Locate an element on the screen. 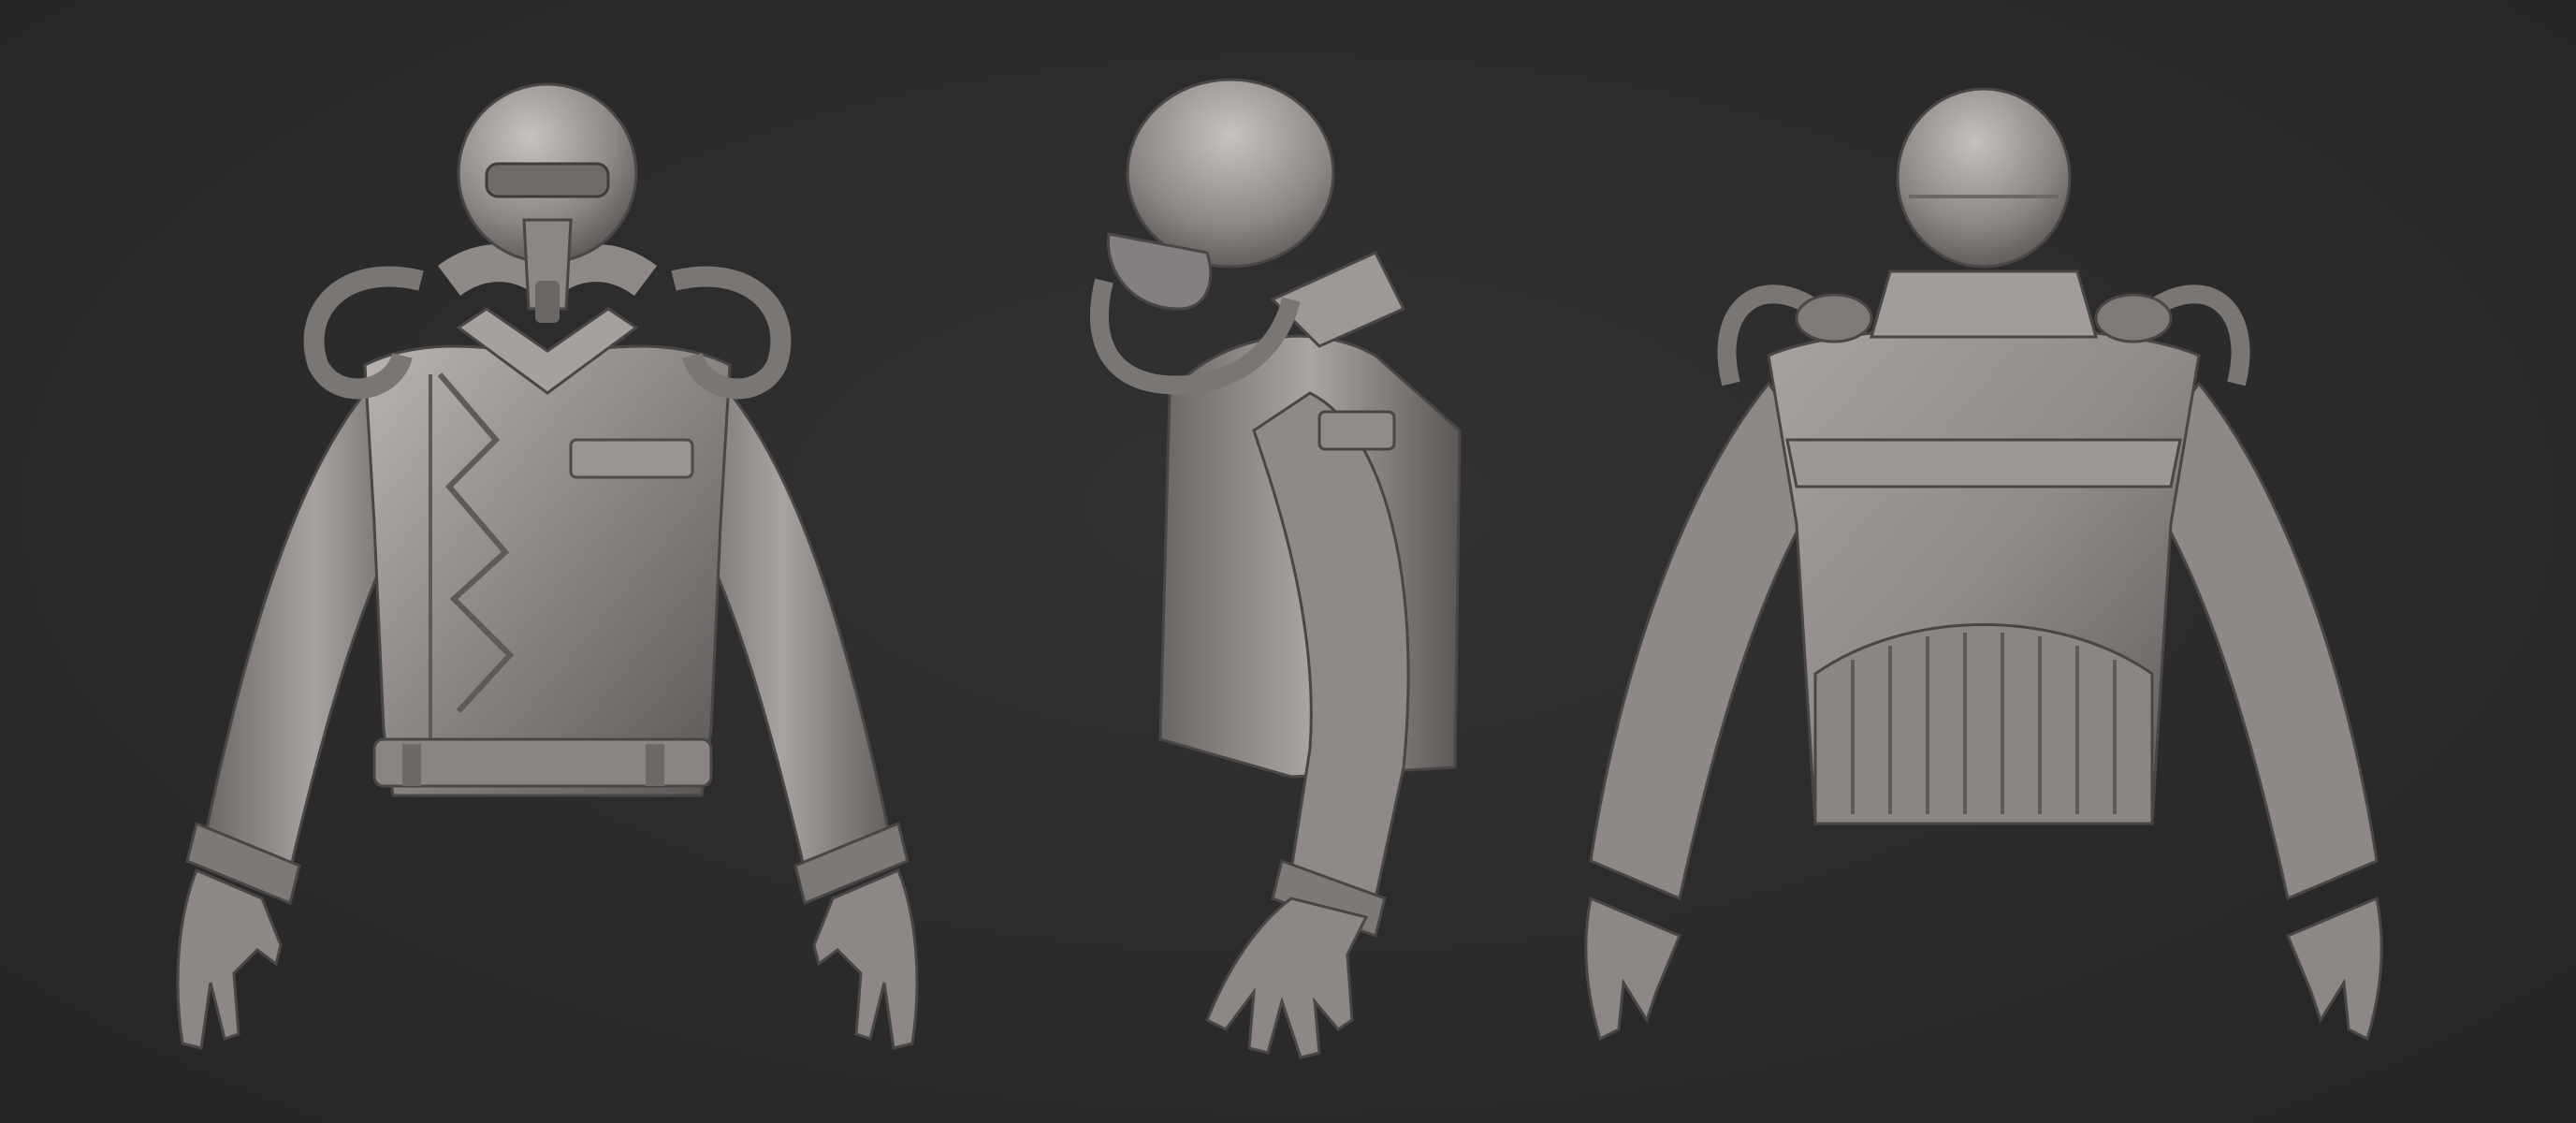 This screenshot has width=2576, height=1123. ribbed-panel is located at coordinates (1983, 724).